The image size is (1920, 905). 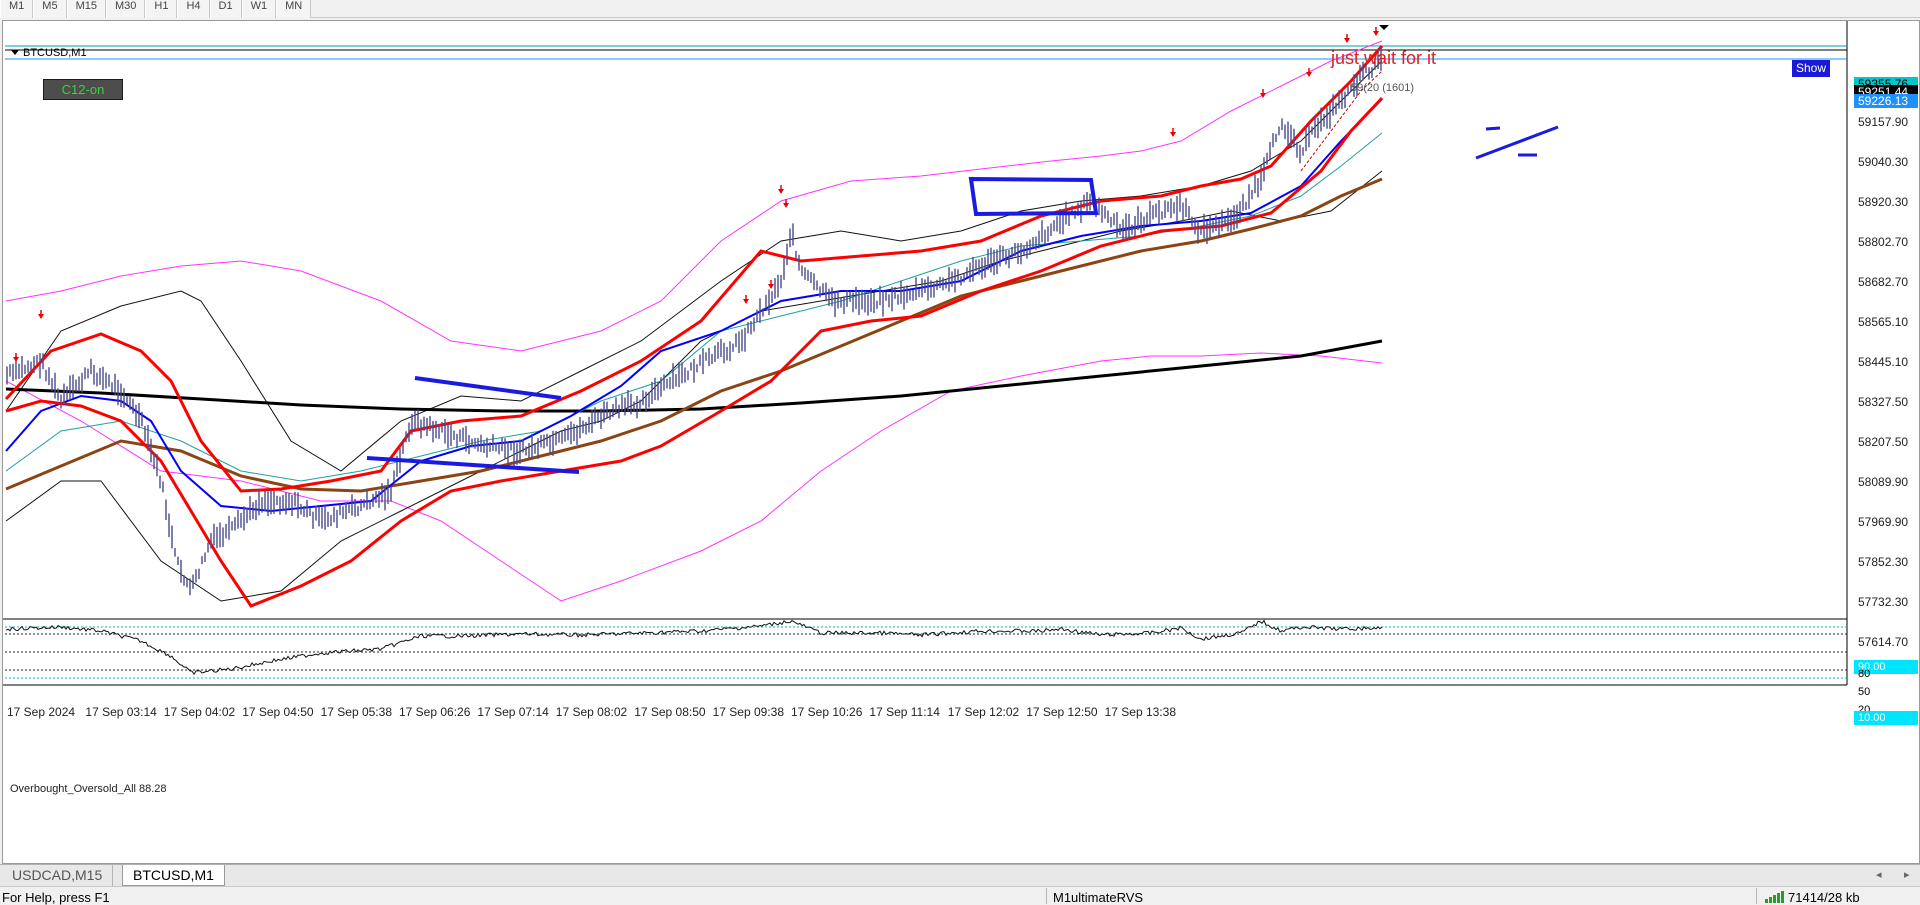 What do you see at coordinates (125, 9) in the screenshot?
I see `timeframe-m30-button: M30` at bounding box center [125, 9].